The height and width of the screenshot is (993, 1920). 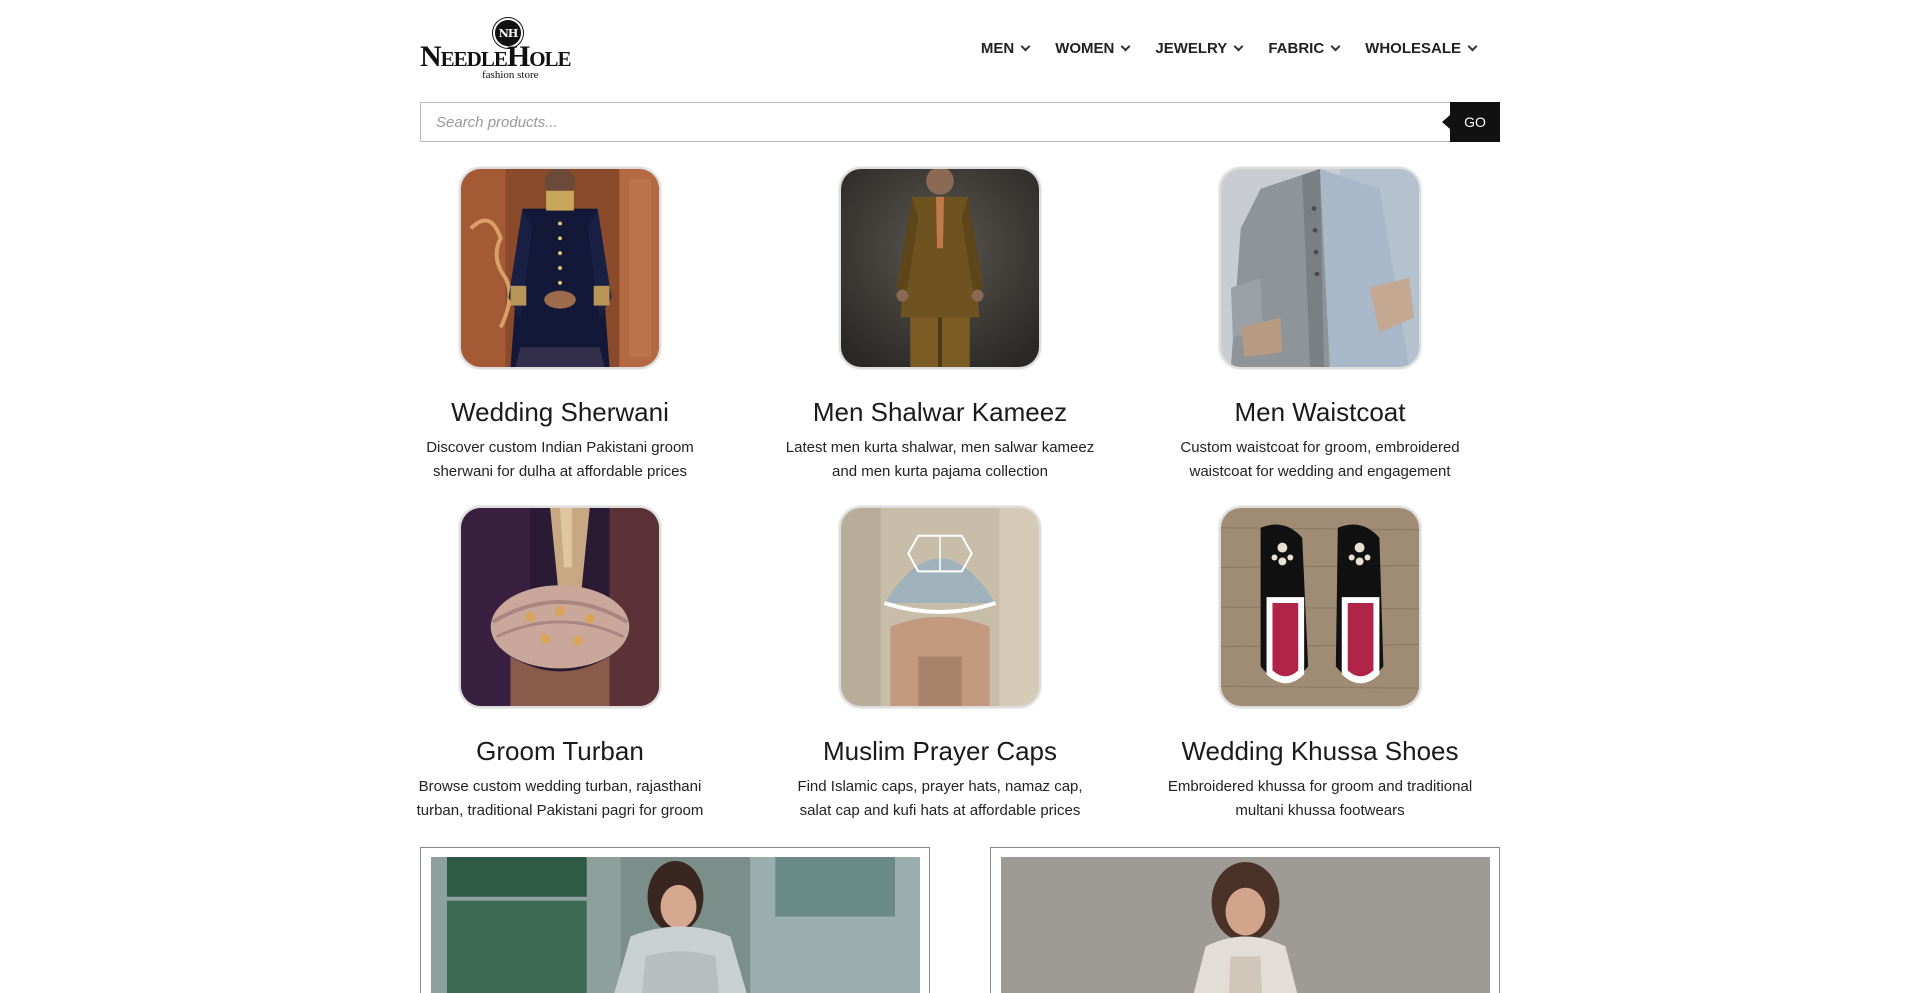 I want to click on category-image-groom-turban, so click(x=560, y=607).